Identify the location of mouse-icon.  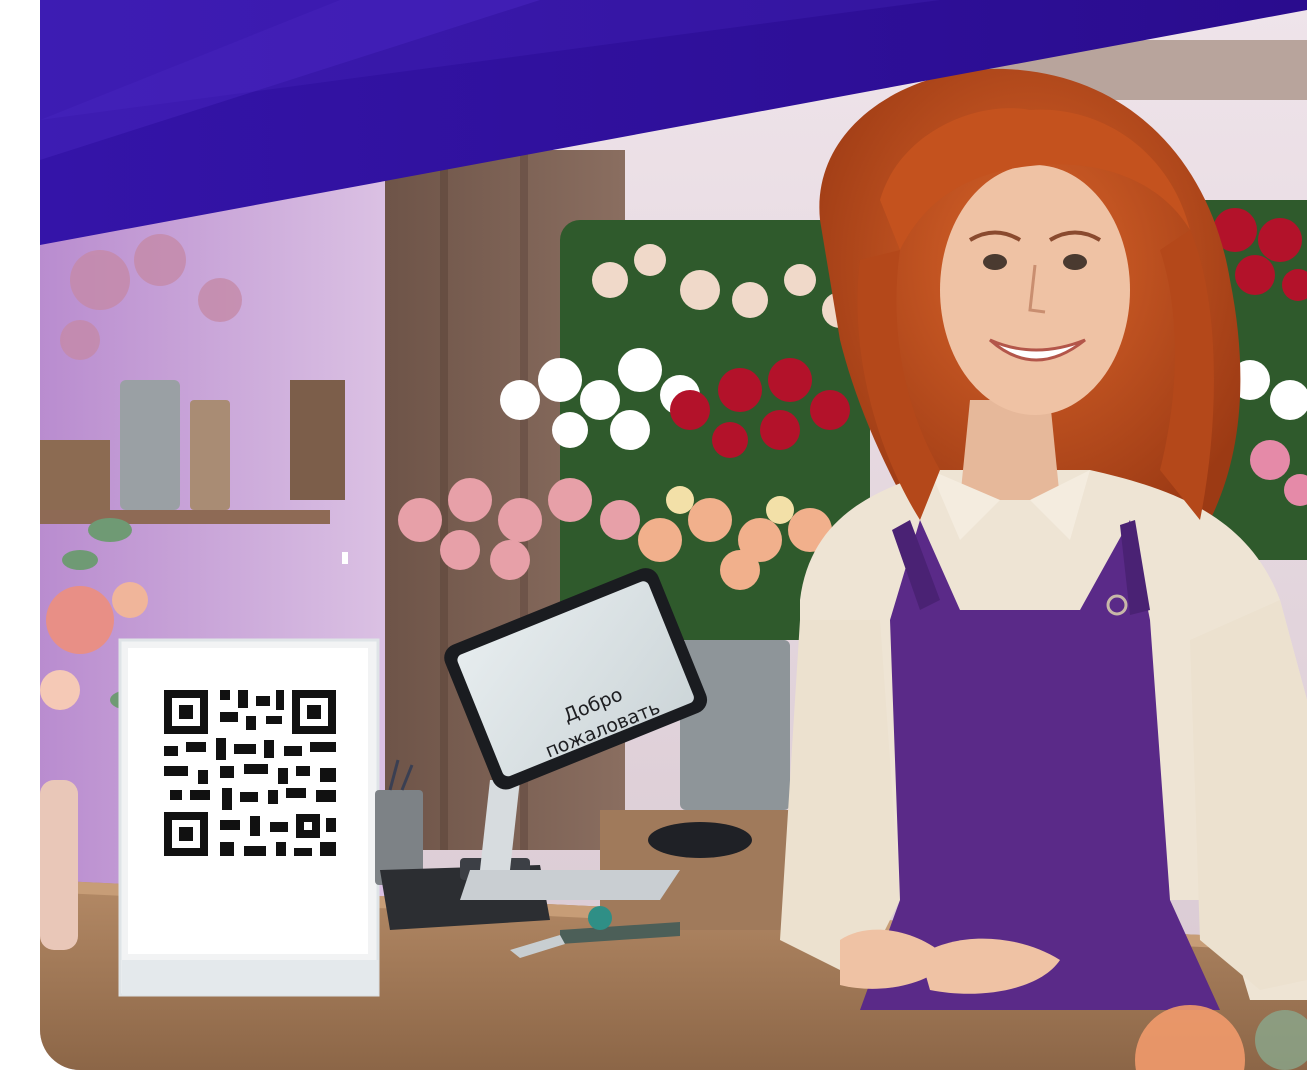
(700, 840).